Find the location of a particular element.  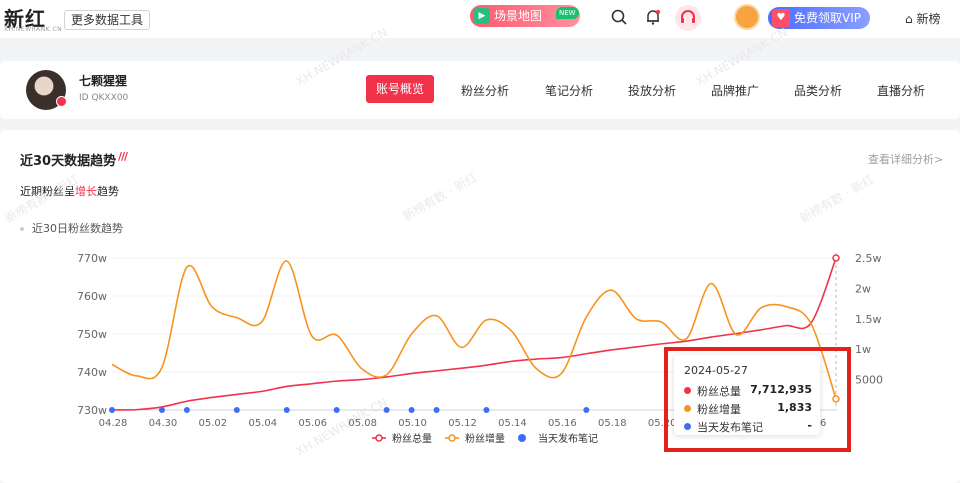

y-right-tick-label: 1w is located at coordinates (863, 349).